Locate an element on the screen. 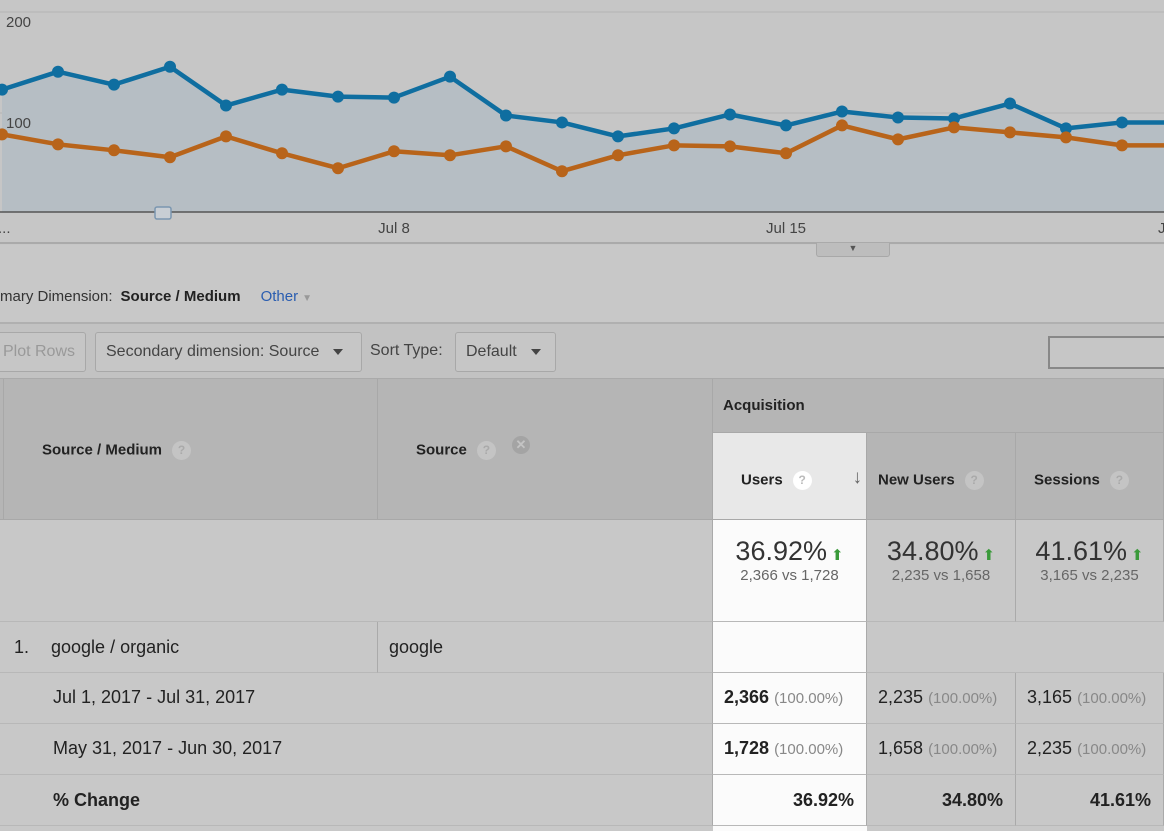 This screenshot has height=831, width=1164. total-comparison: 2,235 vs 1,658 is located at coordinates (941, 575).